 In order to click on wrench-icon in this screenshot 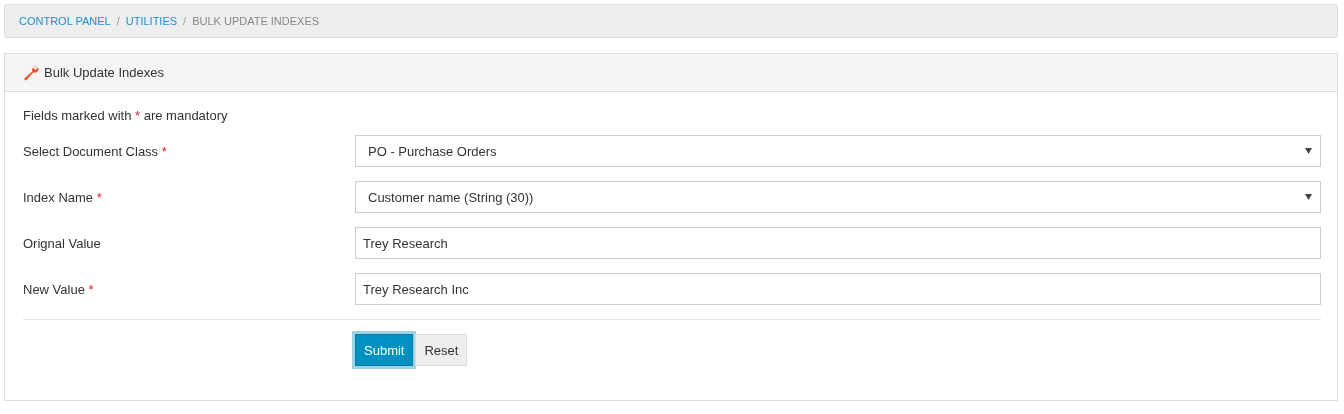, I will do `click(31, 72)`.